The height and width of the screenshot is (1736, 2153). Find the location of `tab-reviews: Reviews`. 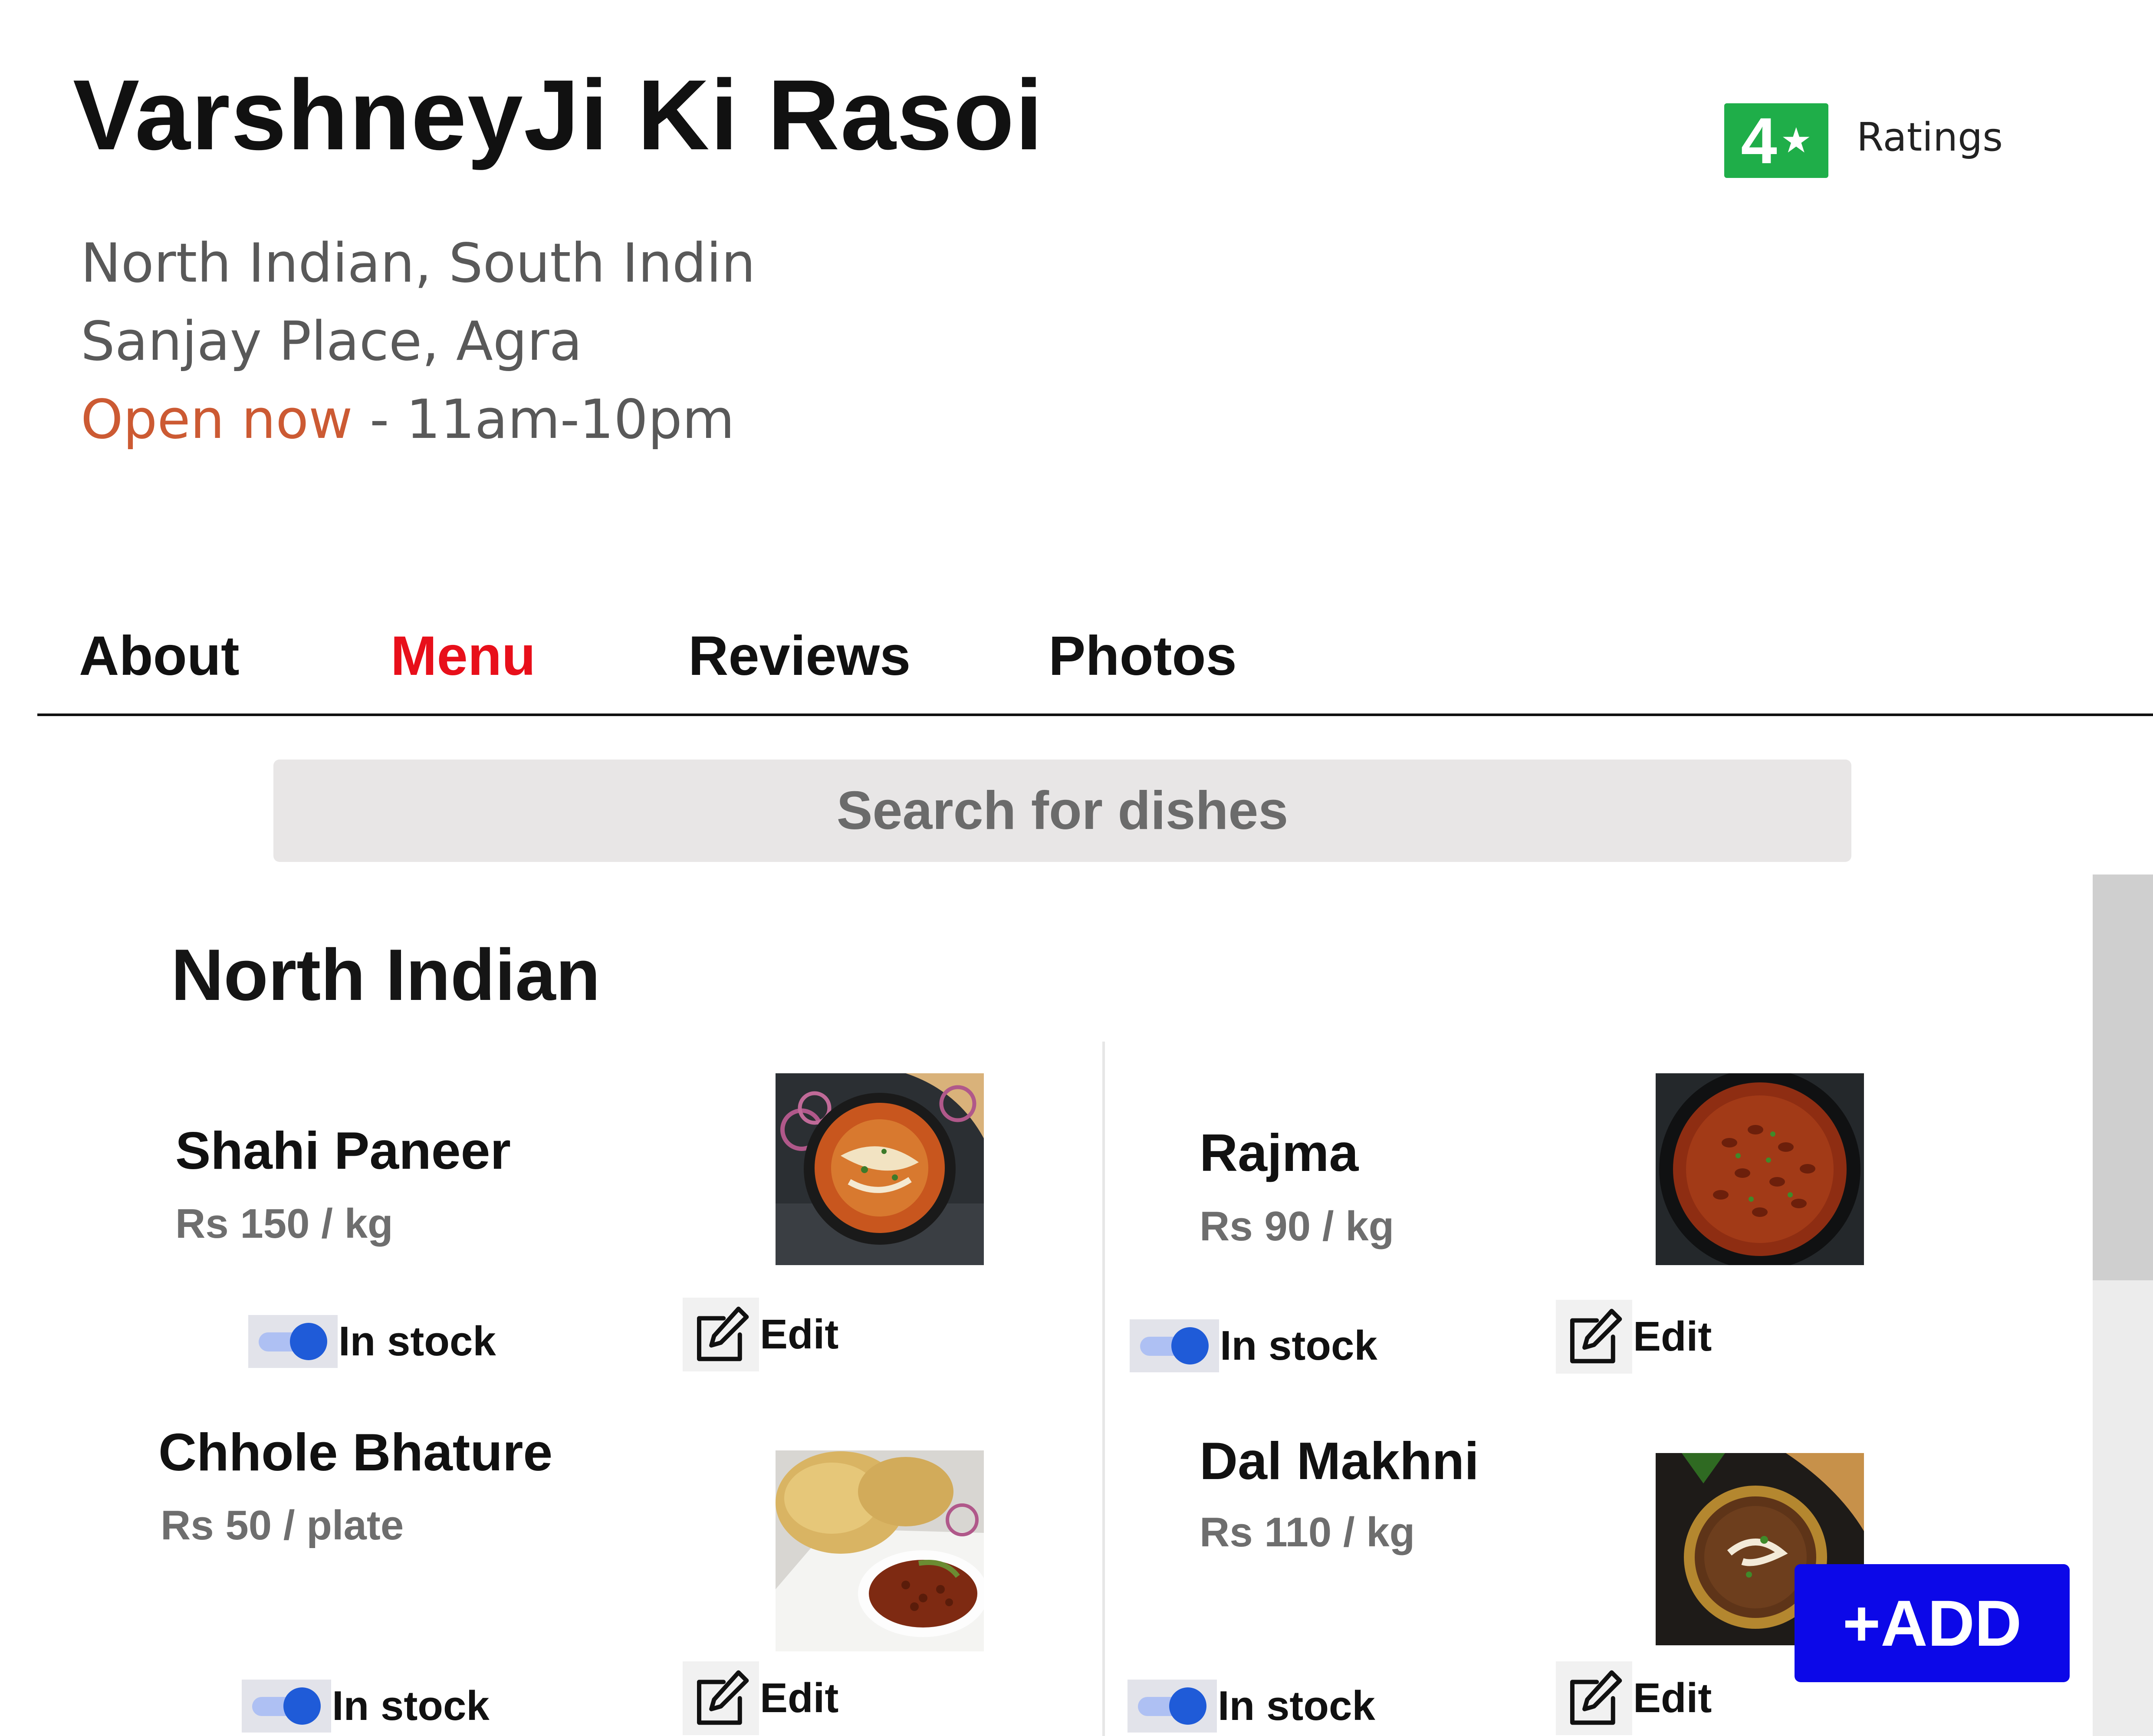

tab-reviews: Reviews is located at coordinates (799, 656).